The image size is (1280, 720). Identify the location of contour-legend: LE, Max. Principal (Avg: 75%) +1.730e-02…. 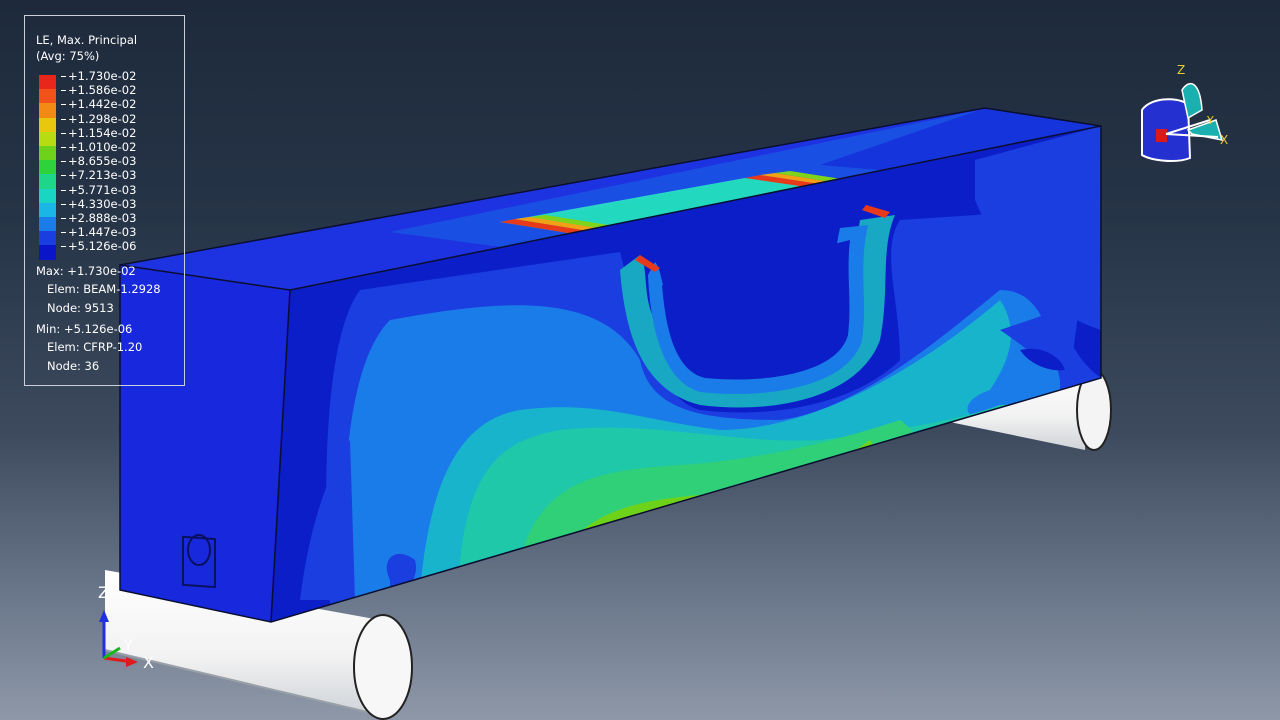
(104, 200).